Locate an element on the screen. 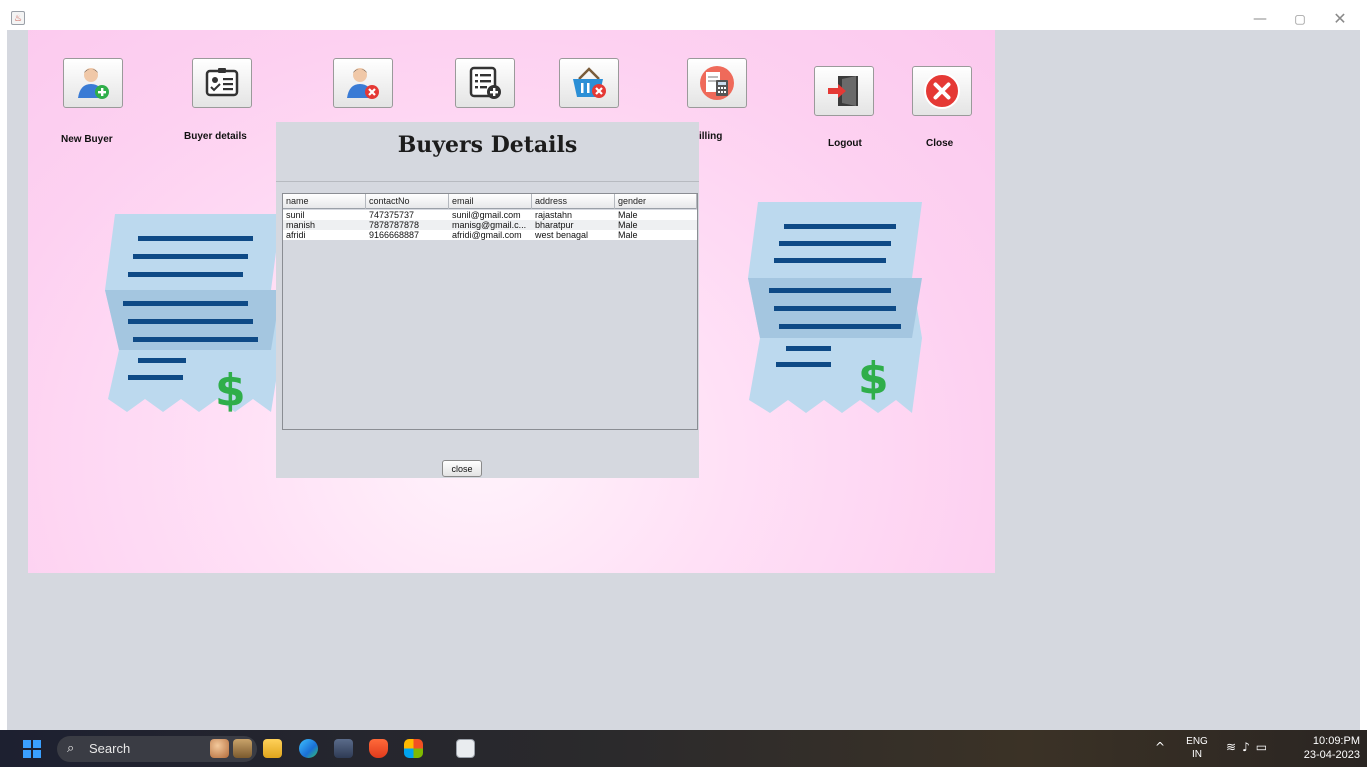 The height and width of the screenshot is (767, 1367). add-user-icon is located at coordinates (93, 83).